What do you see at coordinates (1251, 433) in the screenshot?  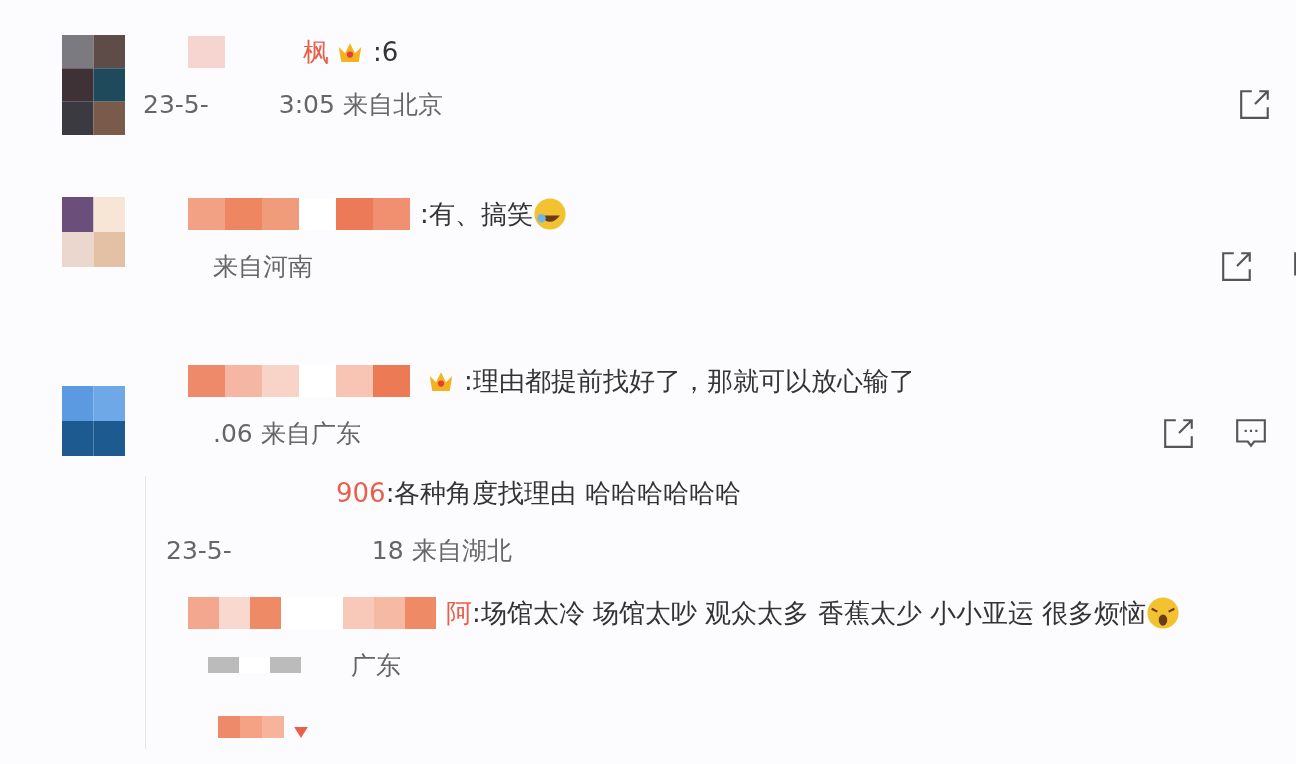 I see `comment-icon` at bounding box center [1251, 433].